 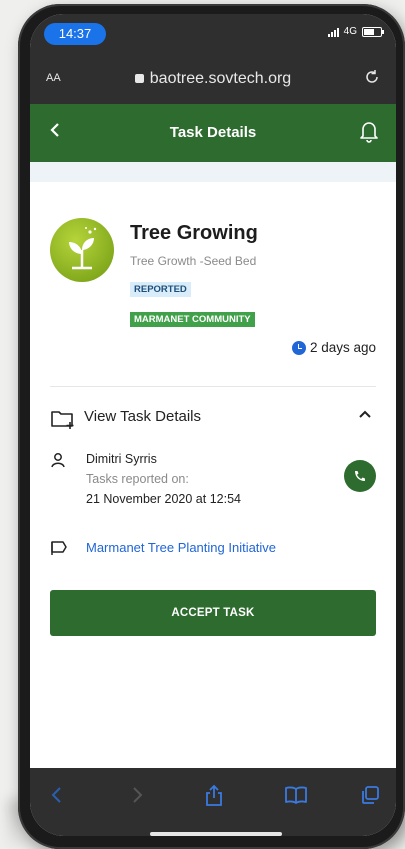 I want to click on header-strip, so click(x=213, y=172).